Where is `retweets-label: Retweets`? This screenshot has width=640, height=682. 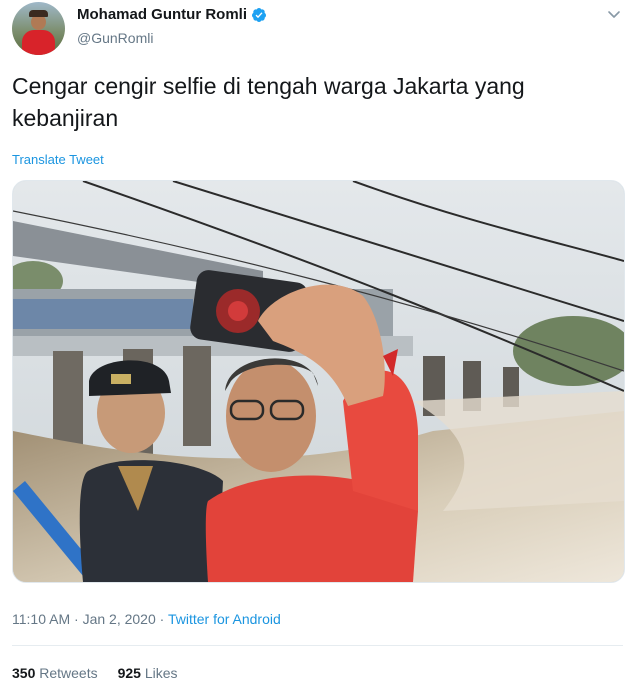
retweets-label: Retweets is located at coordinates (68, 673).